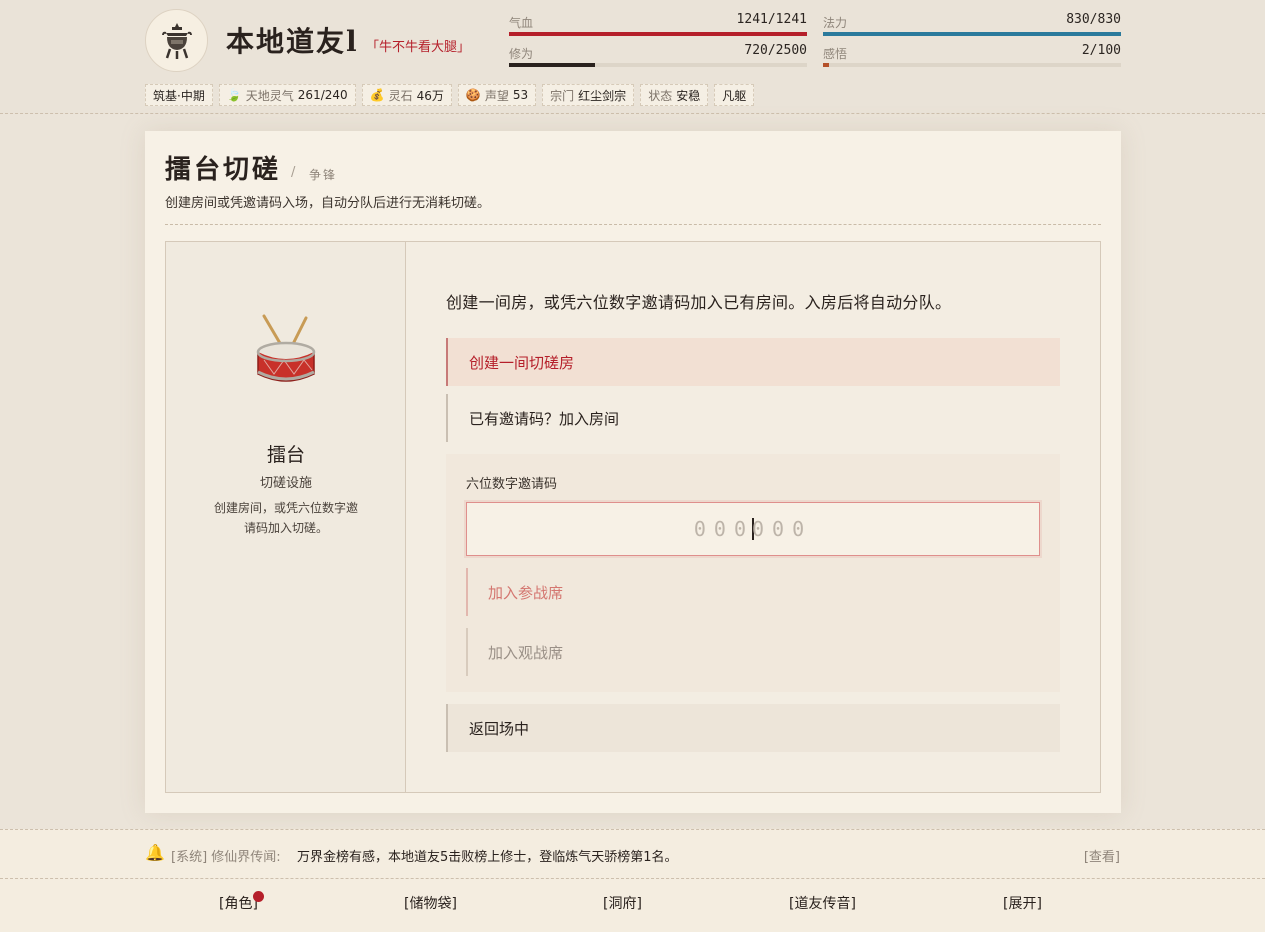 Image resolution: width=1265 pixels, height=932 pixels. Describe the element at coordinates (753, 362) in the screenshot. I see `create-room-button: 创建一间切磋房` at that location.